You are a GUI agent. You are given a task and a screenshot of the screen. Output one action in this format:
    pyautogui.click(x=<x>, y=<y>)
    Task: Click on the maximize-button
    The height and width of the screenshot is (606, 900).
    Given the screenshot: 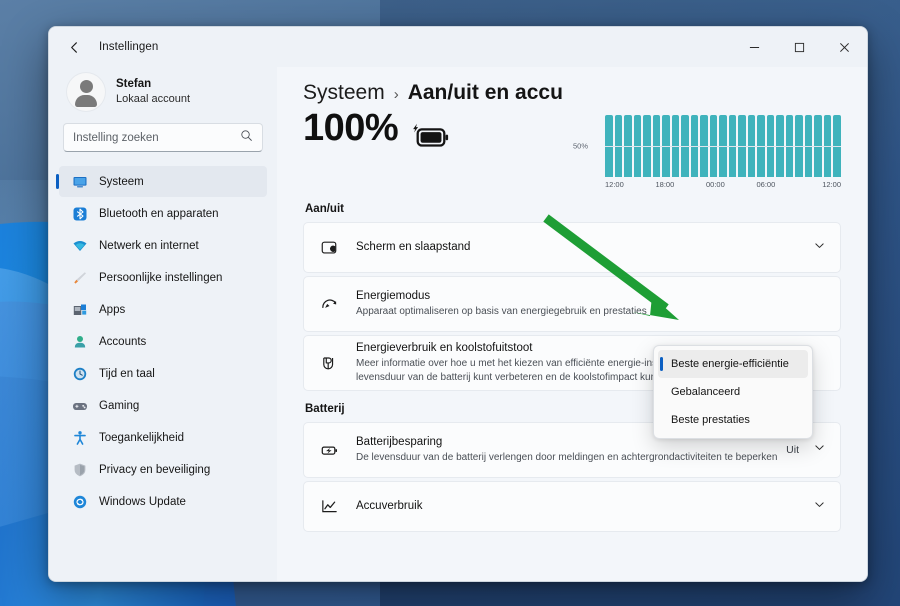 What is the action you would take?
    pyautogui.click(x=799, y=47)
    